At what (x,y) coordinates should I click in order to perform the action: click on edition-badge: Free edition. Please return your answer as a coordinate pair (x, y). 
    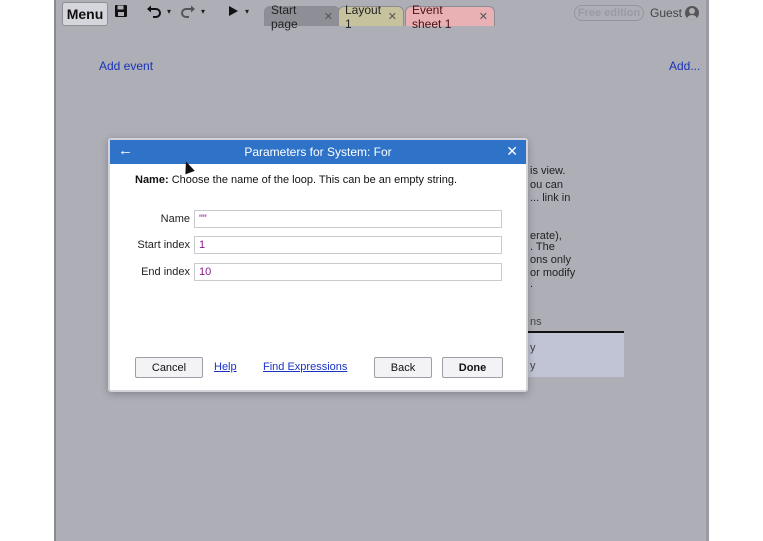
    Looking at the image, I should click on (609, 13).